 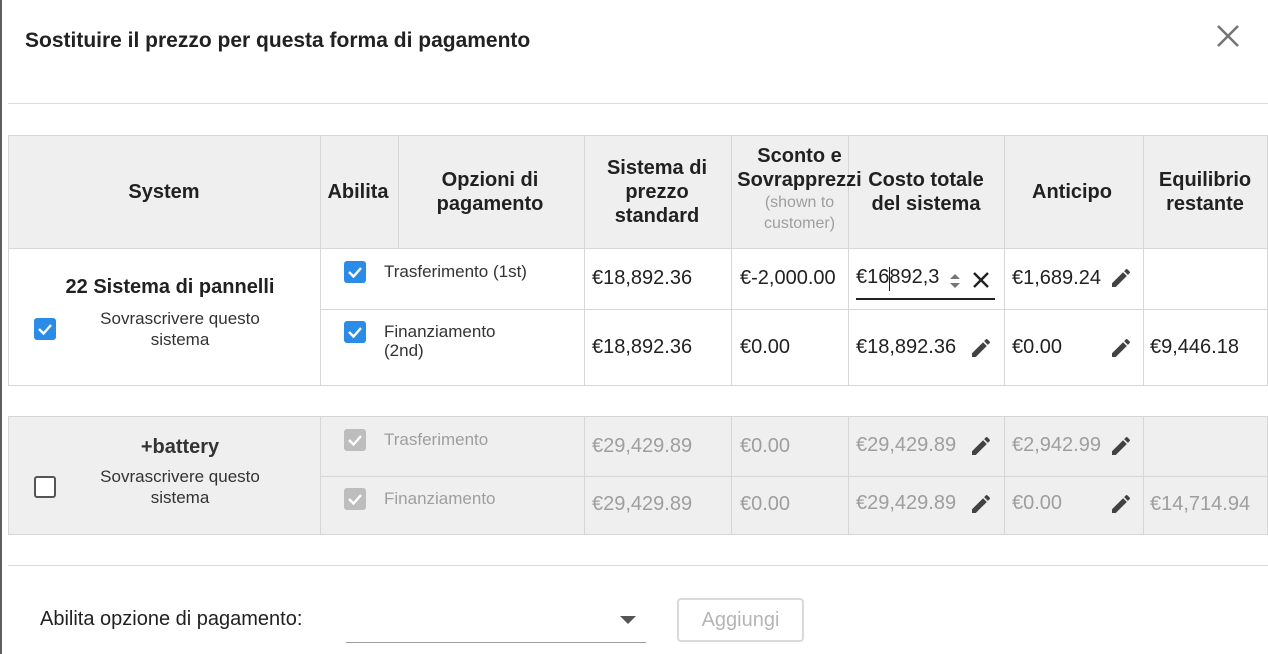 I want to click on add-button: Aggiungi, so click(x=740, y=620).